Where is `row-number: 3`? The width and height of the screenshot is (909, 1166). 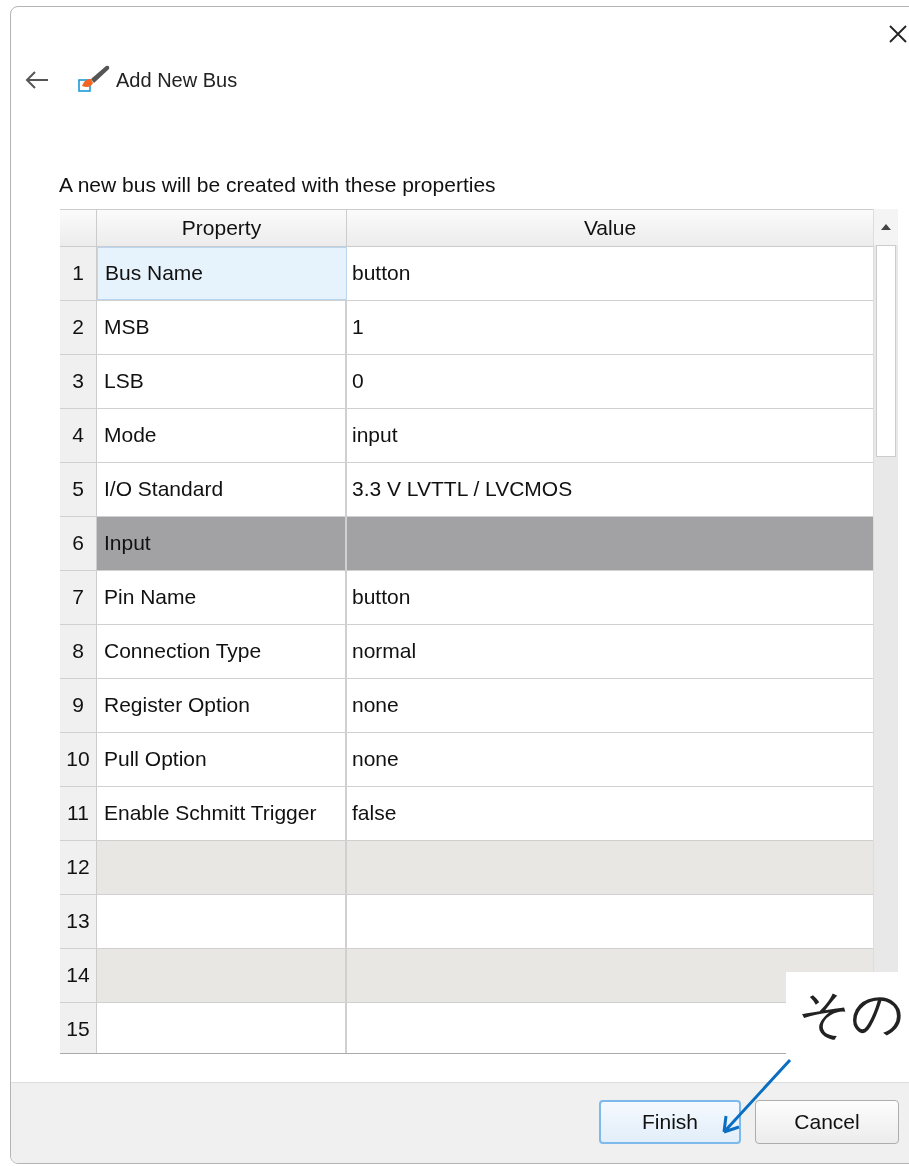 row-number: 3 is located at coordinates (78, 381).